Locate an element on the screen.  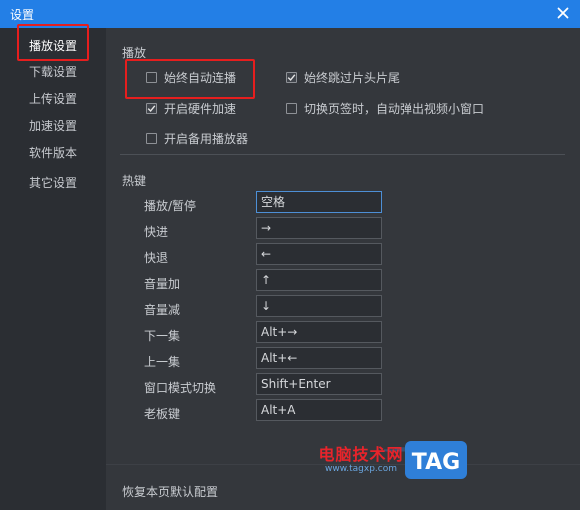
checkbox-label: 开启硬件加速 is located at coordinates (200, 109).